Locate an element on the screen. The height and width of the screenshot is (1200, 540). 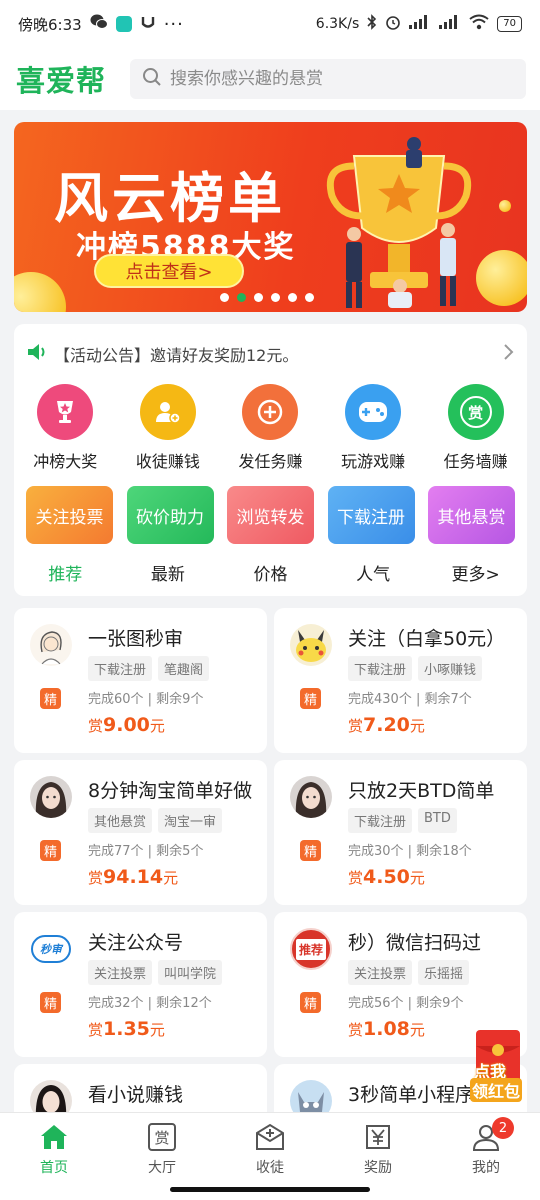
task-card: 精 一张图秒审 下载注册 笔趣阁 完成60个 | 剩余9个 赏9.00元 is located at coordinates (140, 680).